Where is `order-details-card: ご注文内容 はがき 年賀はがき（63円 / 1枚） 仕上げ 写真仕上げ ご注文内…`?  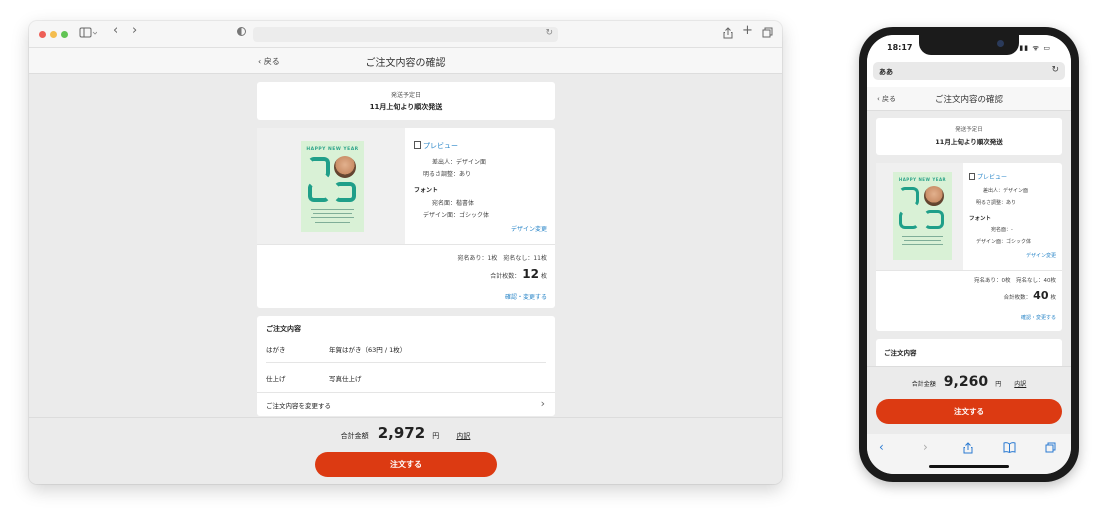
order-details-card: ご注文内容 はがき 年賀はがき（63円 / 1枚） 仕上げ 写真仕上げ ご注文内… is located at coordinates (406, 366).